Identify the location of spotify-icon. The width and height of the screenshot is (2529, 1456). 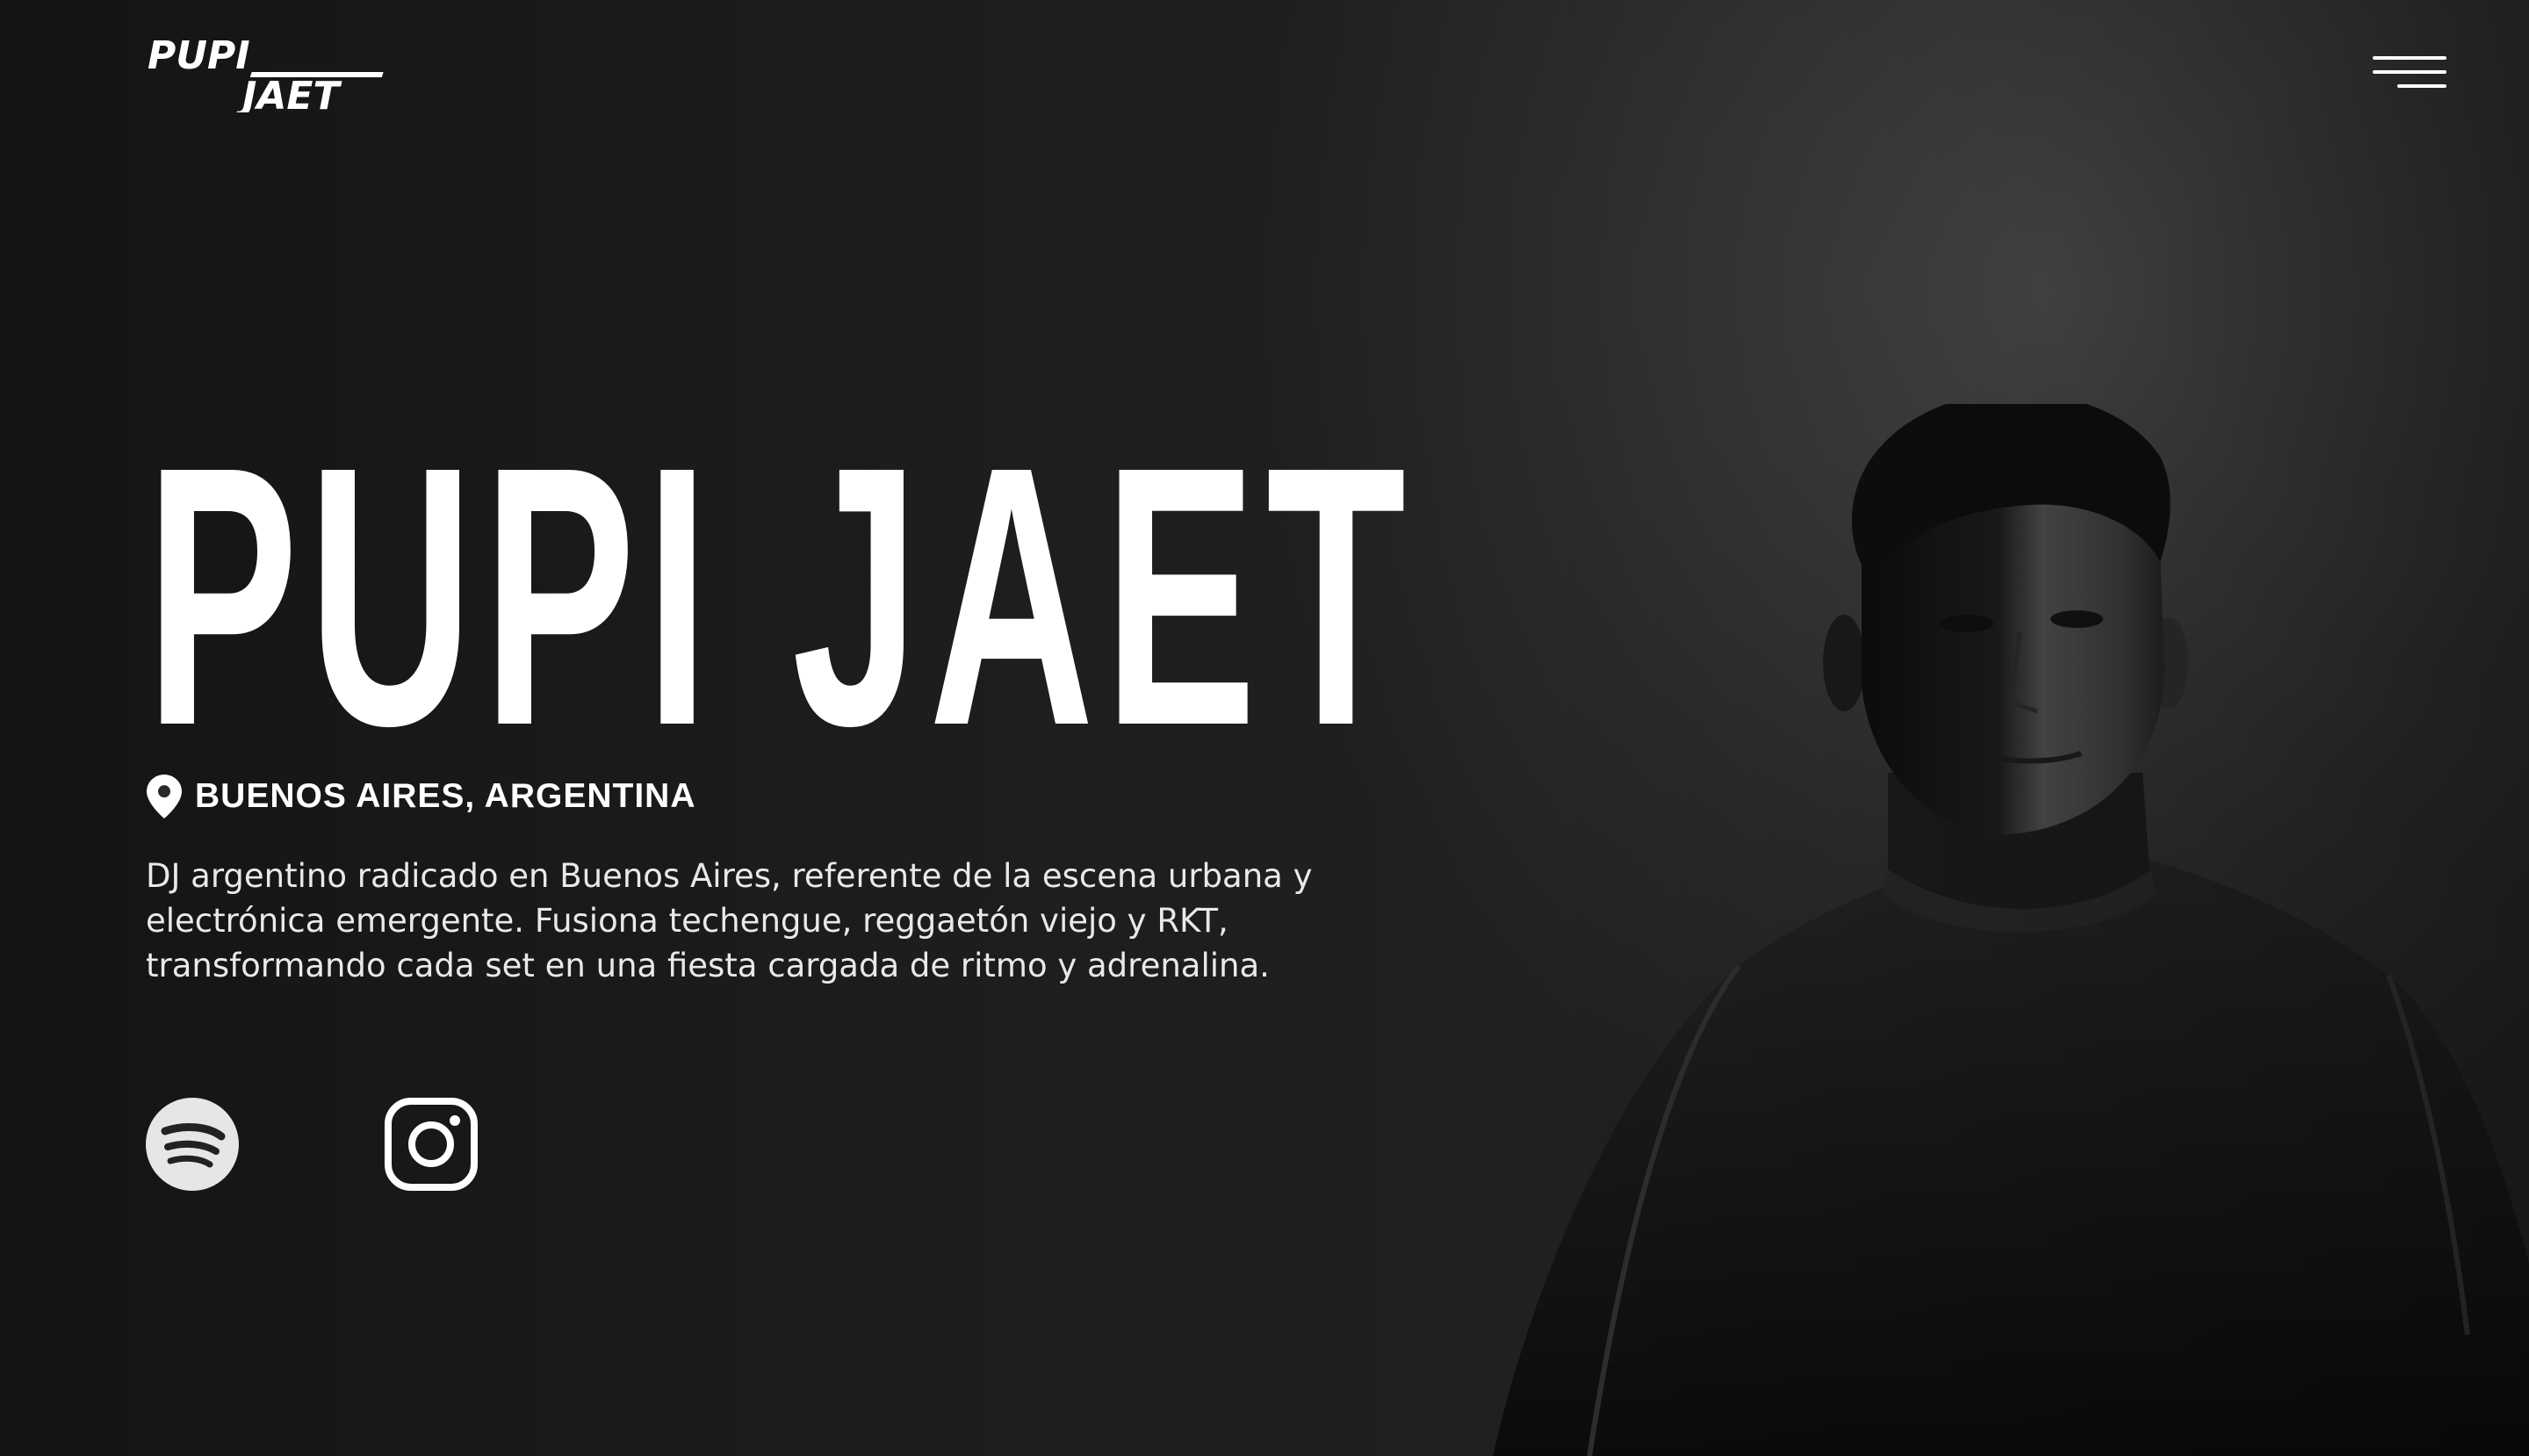
(193, 1144).